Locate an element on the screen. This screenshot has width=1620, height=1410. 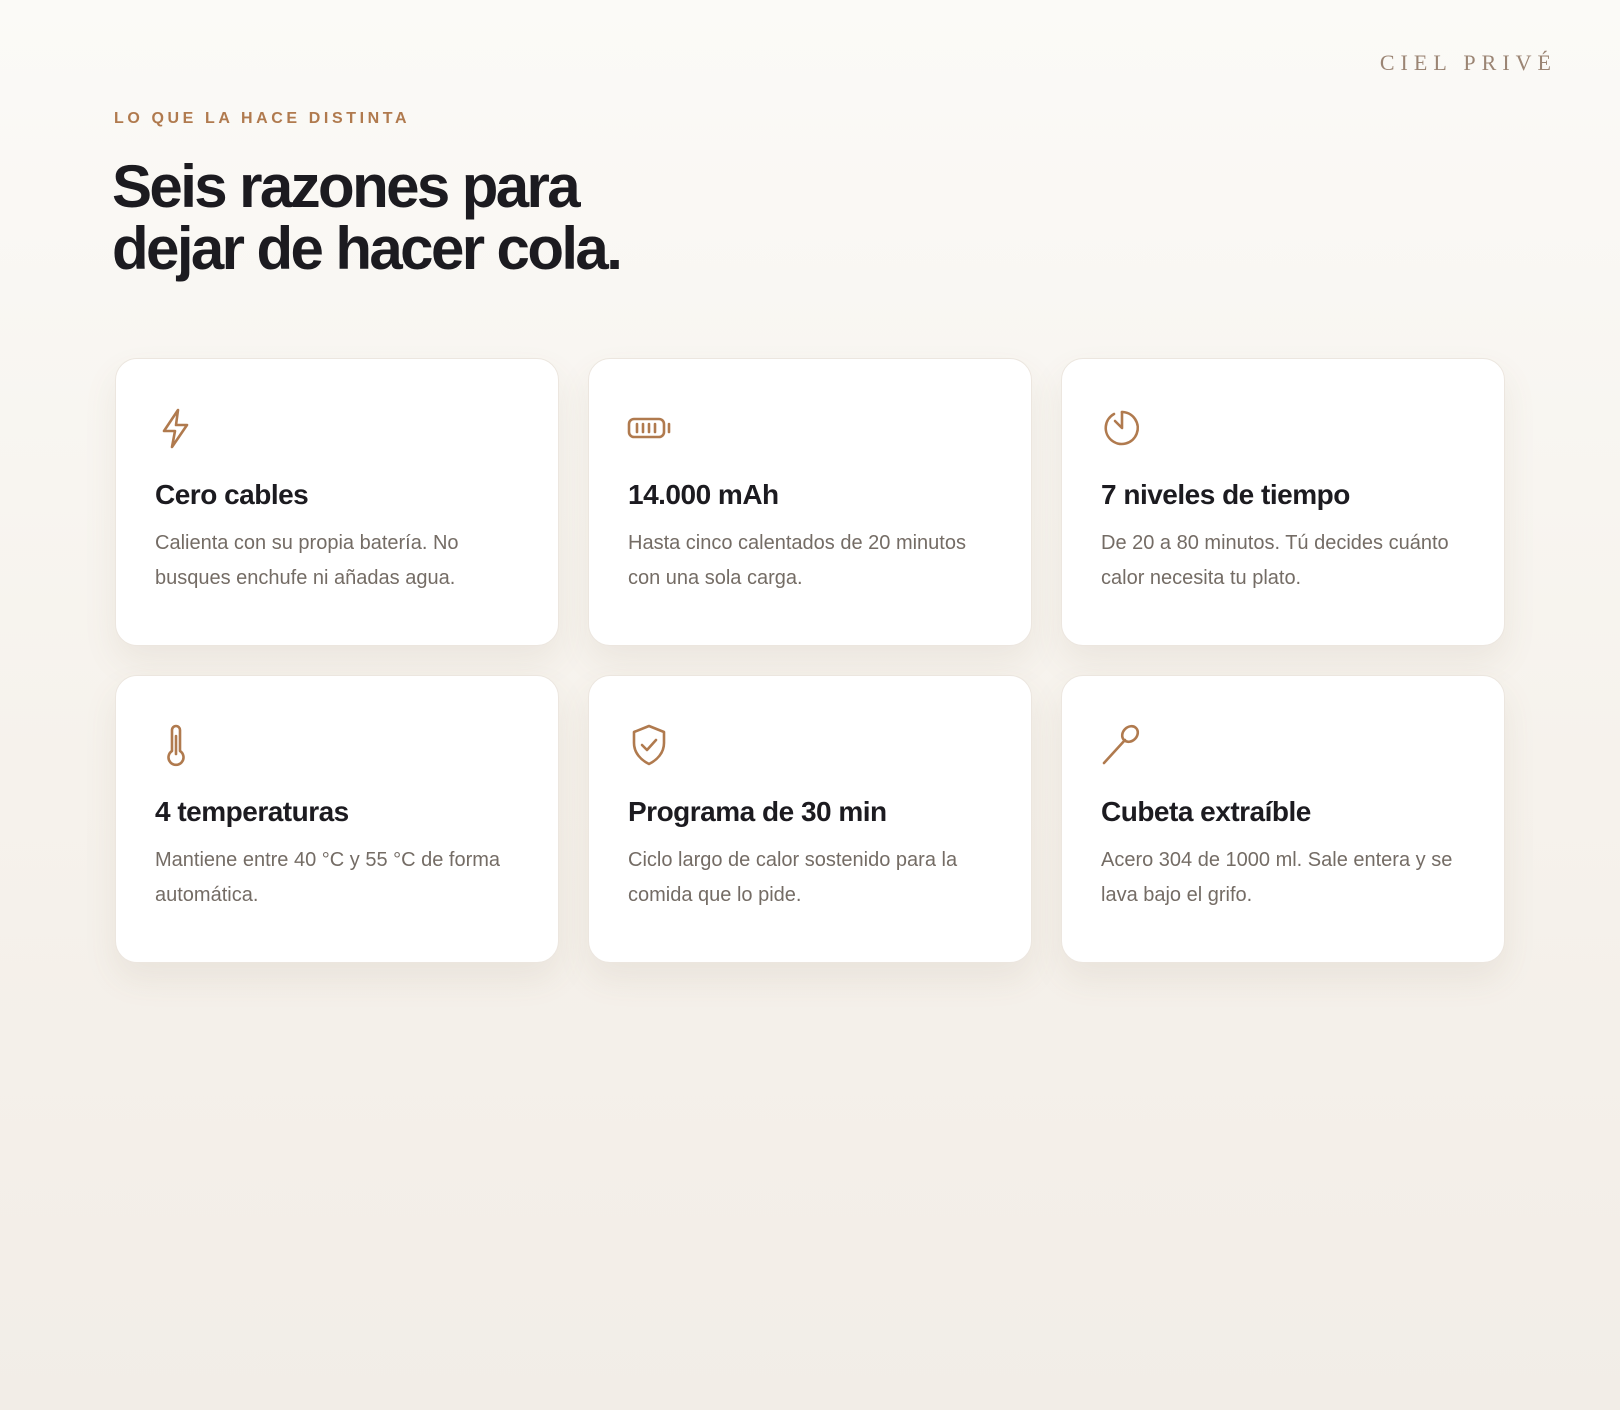
headline-line-1: Seis razones para is located at coordinates (346, 186).